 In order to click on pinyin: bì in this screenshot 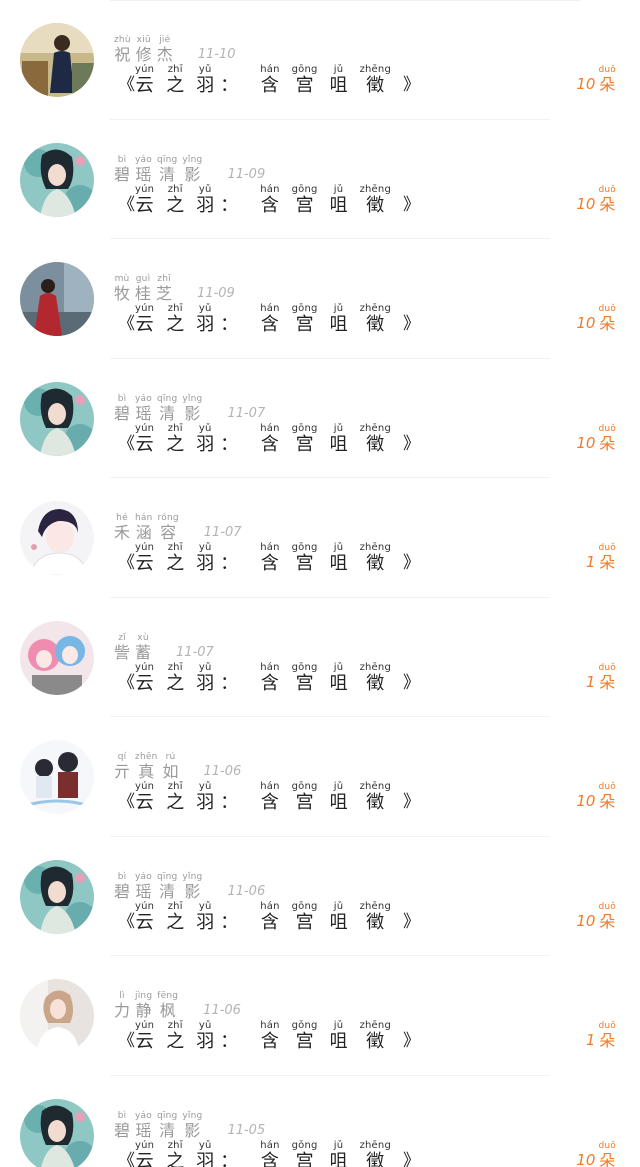, I will do `click(122, 398)`.